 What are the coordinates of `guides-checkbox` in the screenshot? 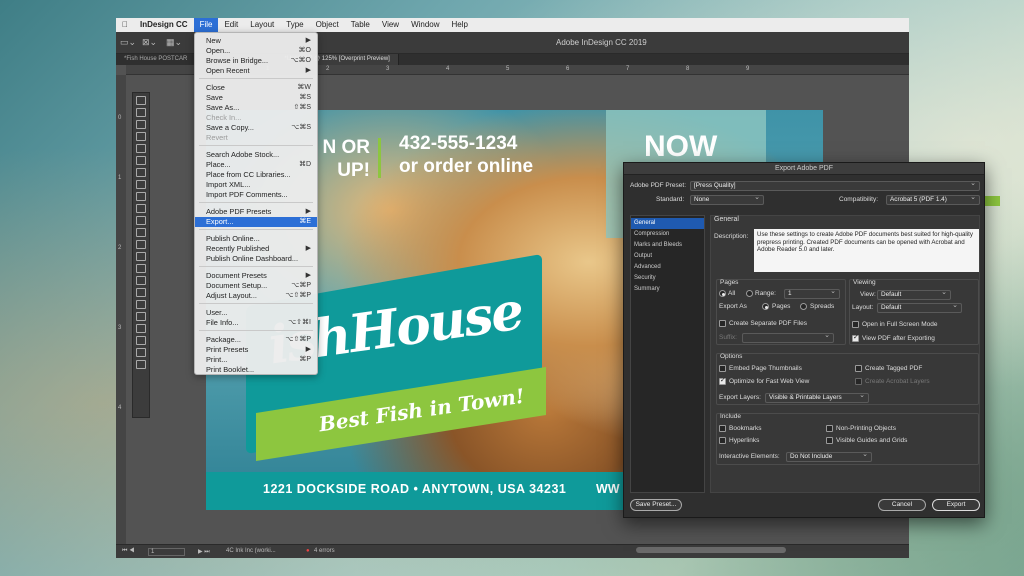 It's located at (829, 440).